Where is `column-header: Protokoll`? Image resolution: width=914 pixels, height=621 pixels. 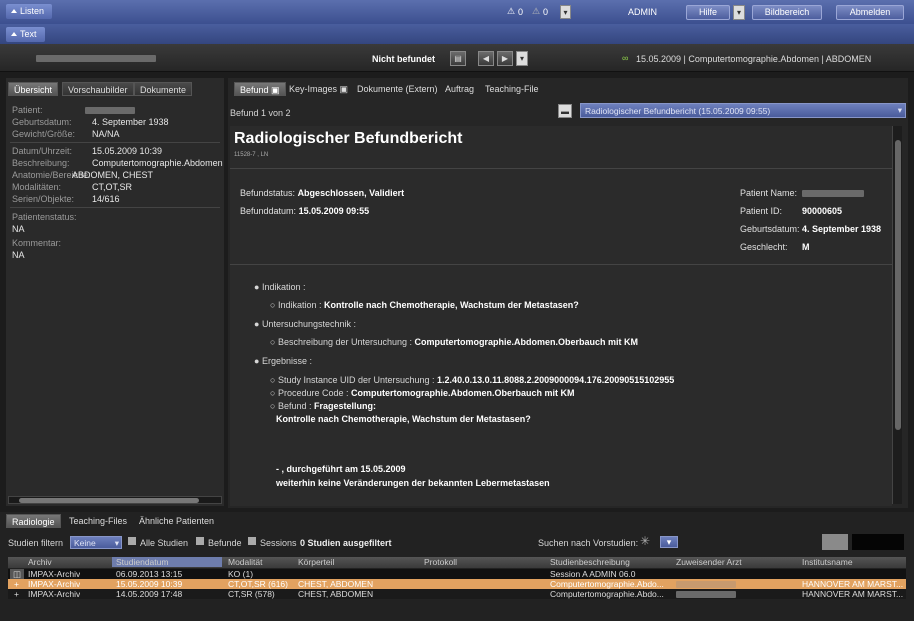
column-header: Protokoll is located at coordinates (440, 562).